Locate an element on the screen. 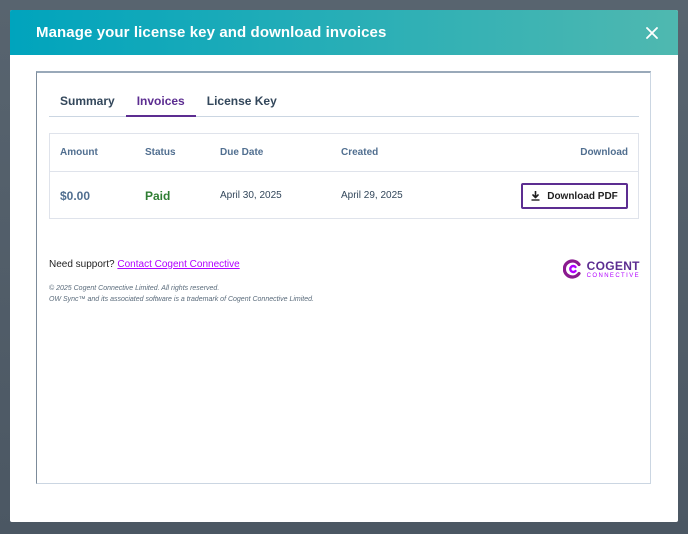 The width and height of the screenshot is (688, 534). header-status: Status is located at coordinates (160, 152).